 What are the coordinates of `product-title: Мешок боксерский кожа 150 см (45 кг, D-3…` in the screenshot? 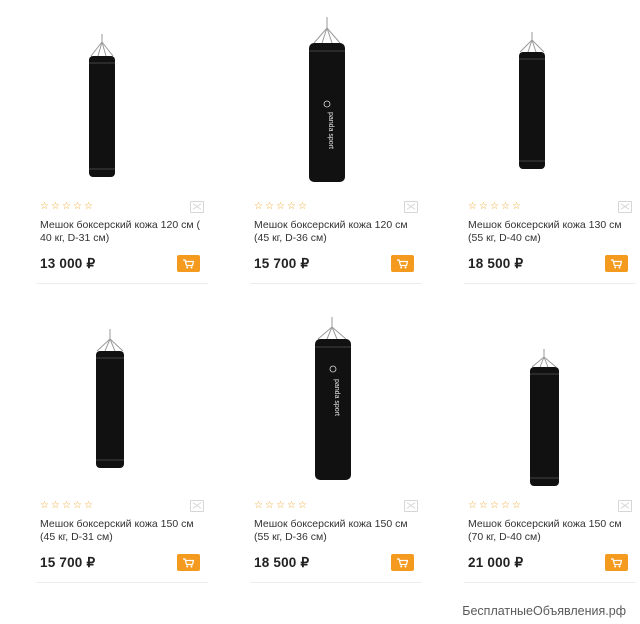 It's located at (124, 531).